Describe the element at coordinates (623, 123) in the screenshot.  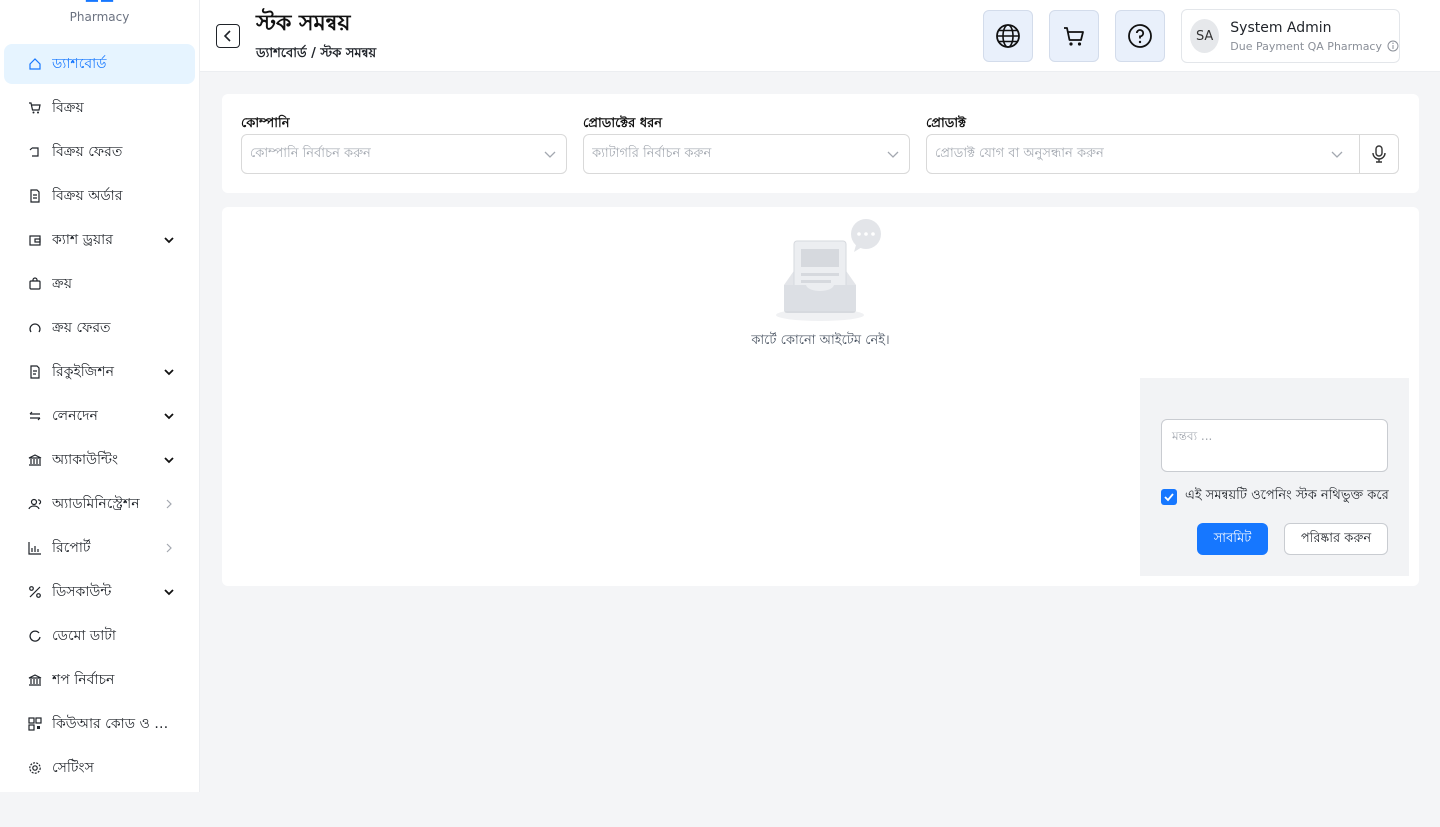
I see `category-label: প্রোডাক্টের ধরন` at that location.